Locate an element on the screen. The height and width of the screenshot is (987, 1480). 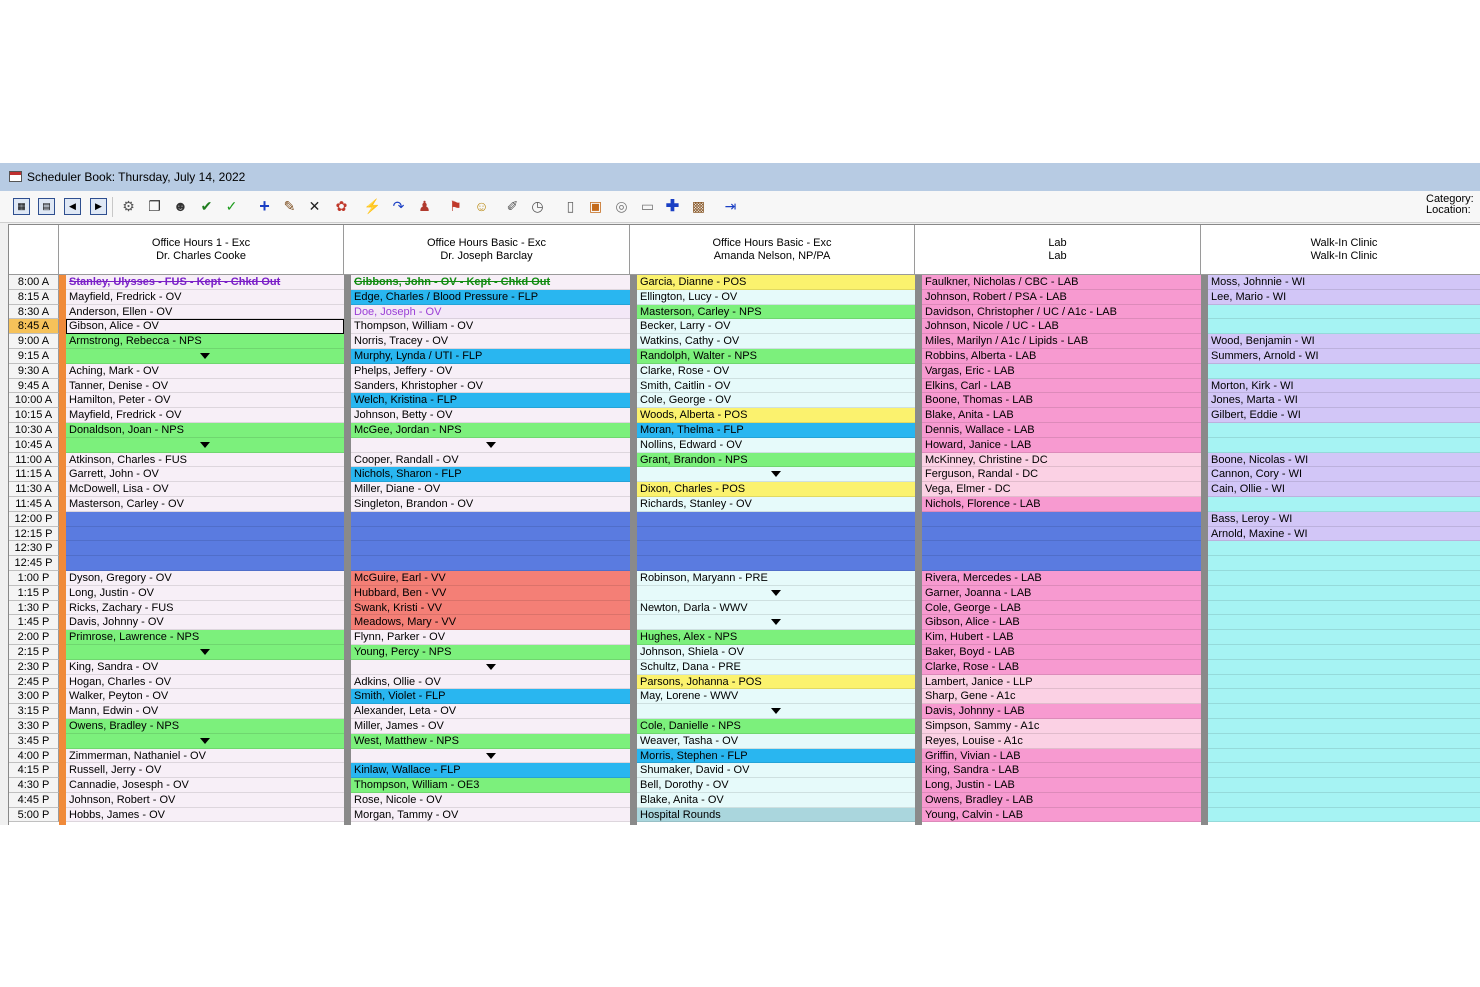
appointment-slot: McDowell, Lisa - OV is located at coordinates (205, 489).